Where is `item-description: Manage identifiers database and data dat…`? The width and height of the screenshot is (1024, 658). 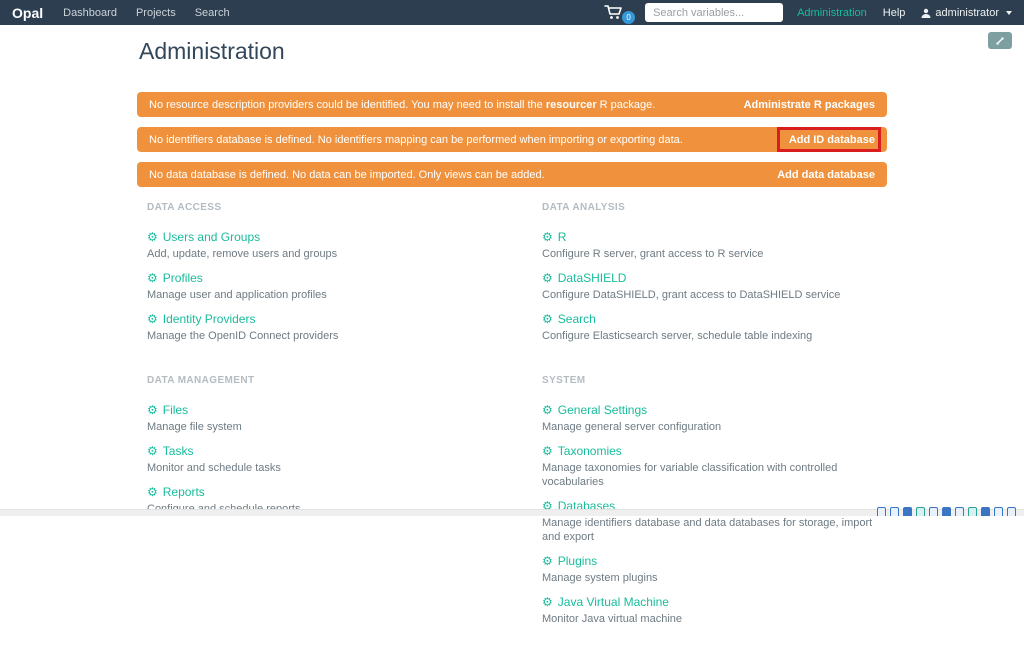 item-description: Manage identifiers database and data dat… is located at coordinates (707, 530).